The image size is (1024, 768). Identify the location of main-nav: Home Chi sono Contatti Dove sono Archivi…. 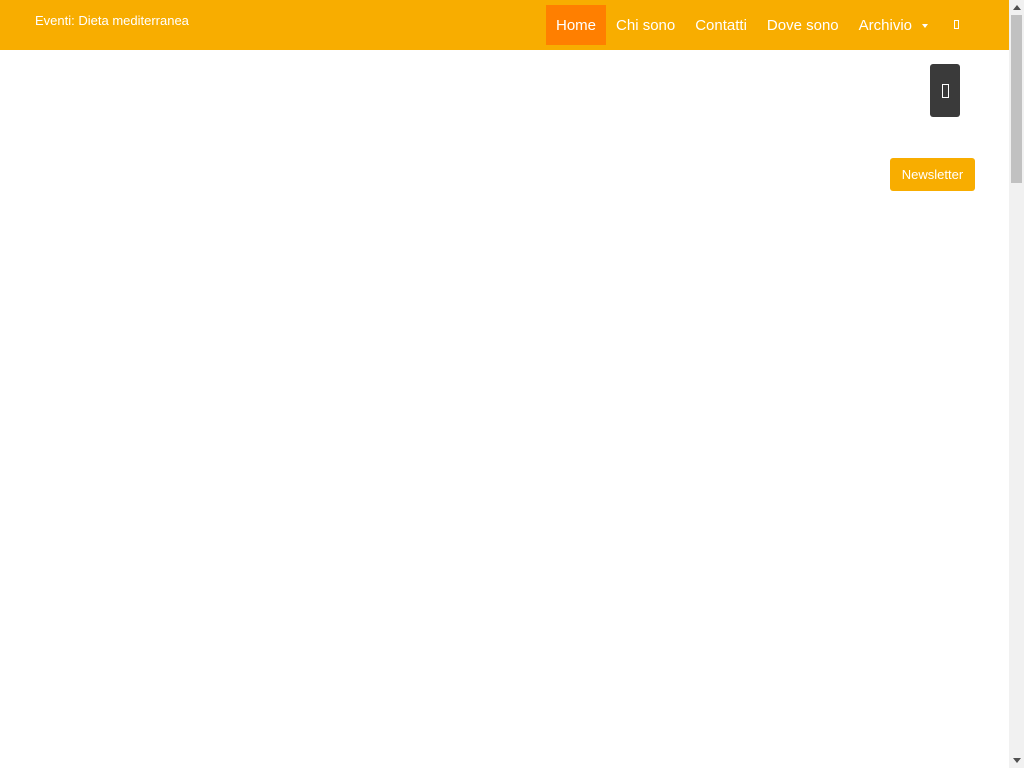
(742, 25).